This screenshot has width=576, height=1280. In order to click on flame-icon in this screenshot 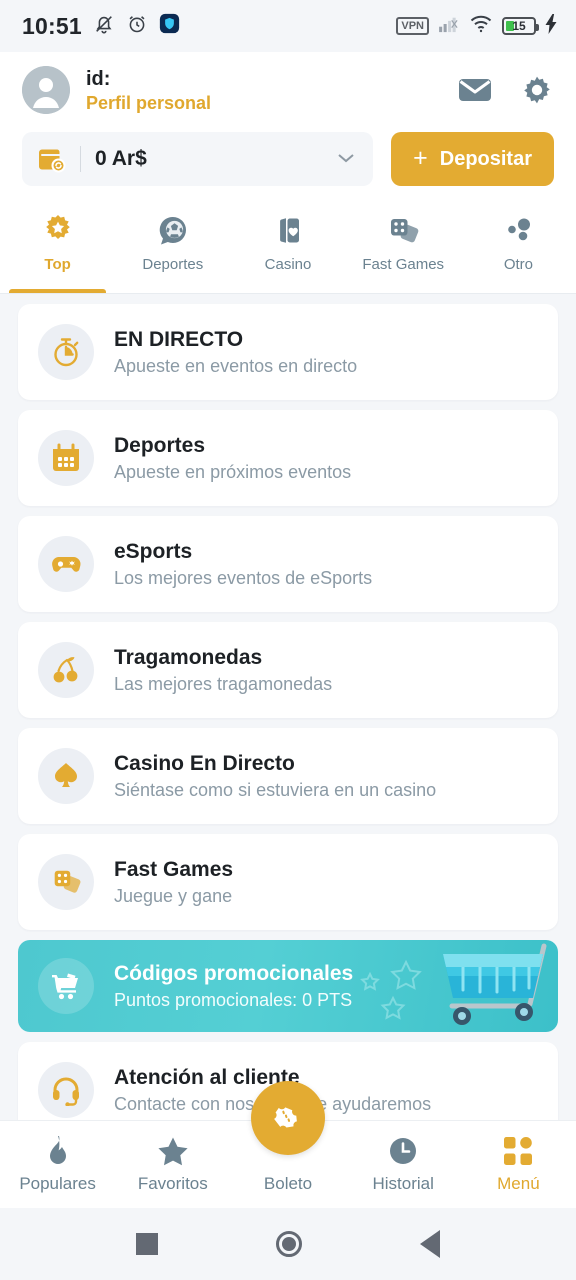, I will do `click(58, 1151)`.